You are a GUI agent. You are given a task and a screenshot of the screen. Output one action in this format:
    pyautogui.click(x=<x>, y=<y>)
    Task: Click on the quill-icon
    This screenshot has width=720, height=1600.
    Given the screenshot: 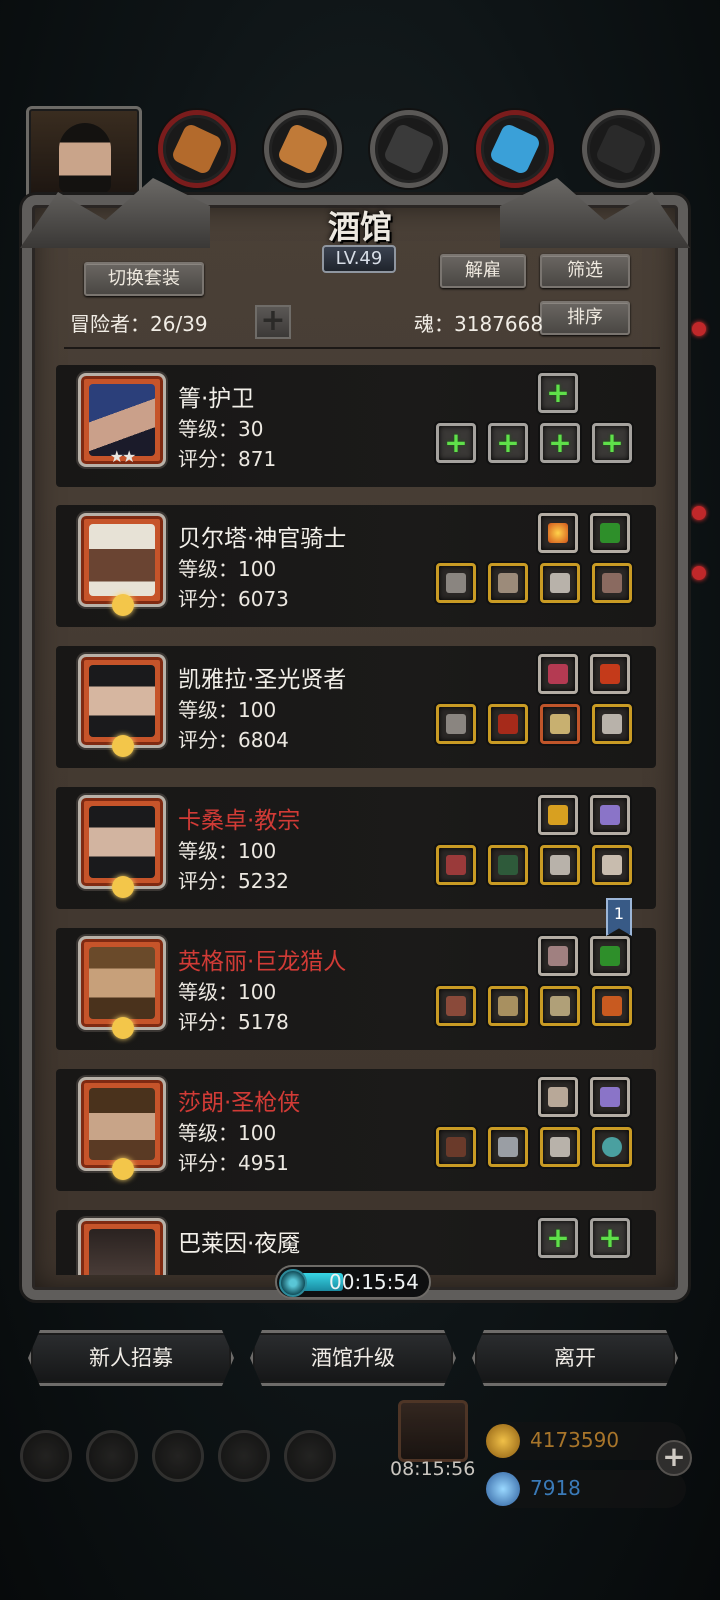 What is the action you would take?
    pyautogui.click(x=558, y=956)
    